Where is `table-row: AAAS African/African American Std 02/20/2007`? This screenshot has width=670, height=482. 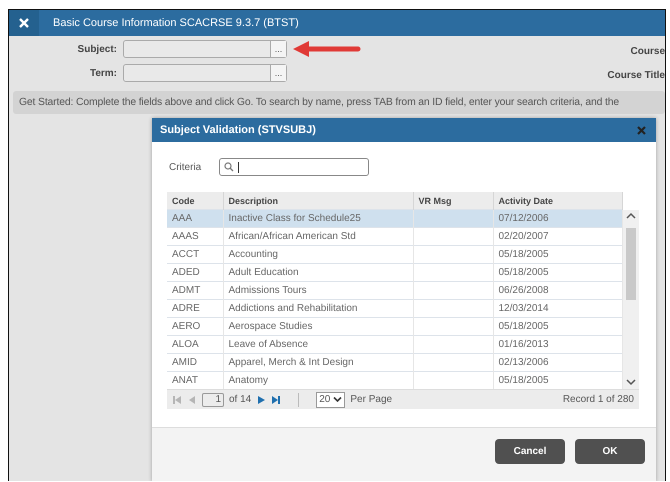
table-row: AAAS African/African American Std 02/20/2007 is located at coordinates (394, 237).